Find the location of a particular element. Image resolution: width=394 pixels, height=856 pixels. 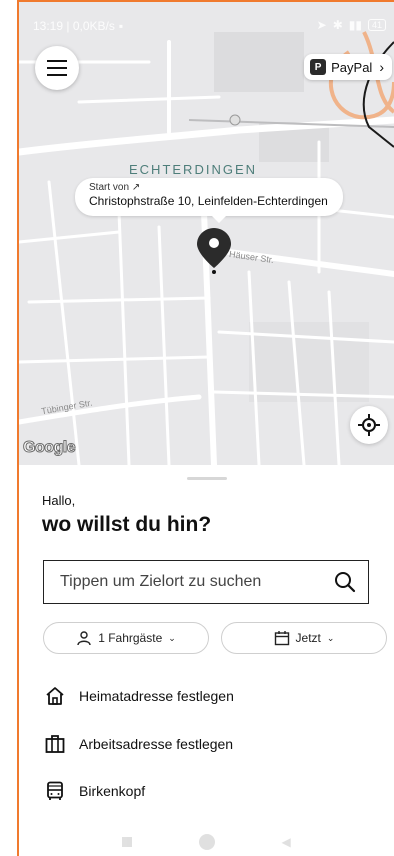

search-icon is located at coordinates (345, 582).